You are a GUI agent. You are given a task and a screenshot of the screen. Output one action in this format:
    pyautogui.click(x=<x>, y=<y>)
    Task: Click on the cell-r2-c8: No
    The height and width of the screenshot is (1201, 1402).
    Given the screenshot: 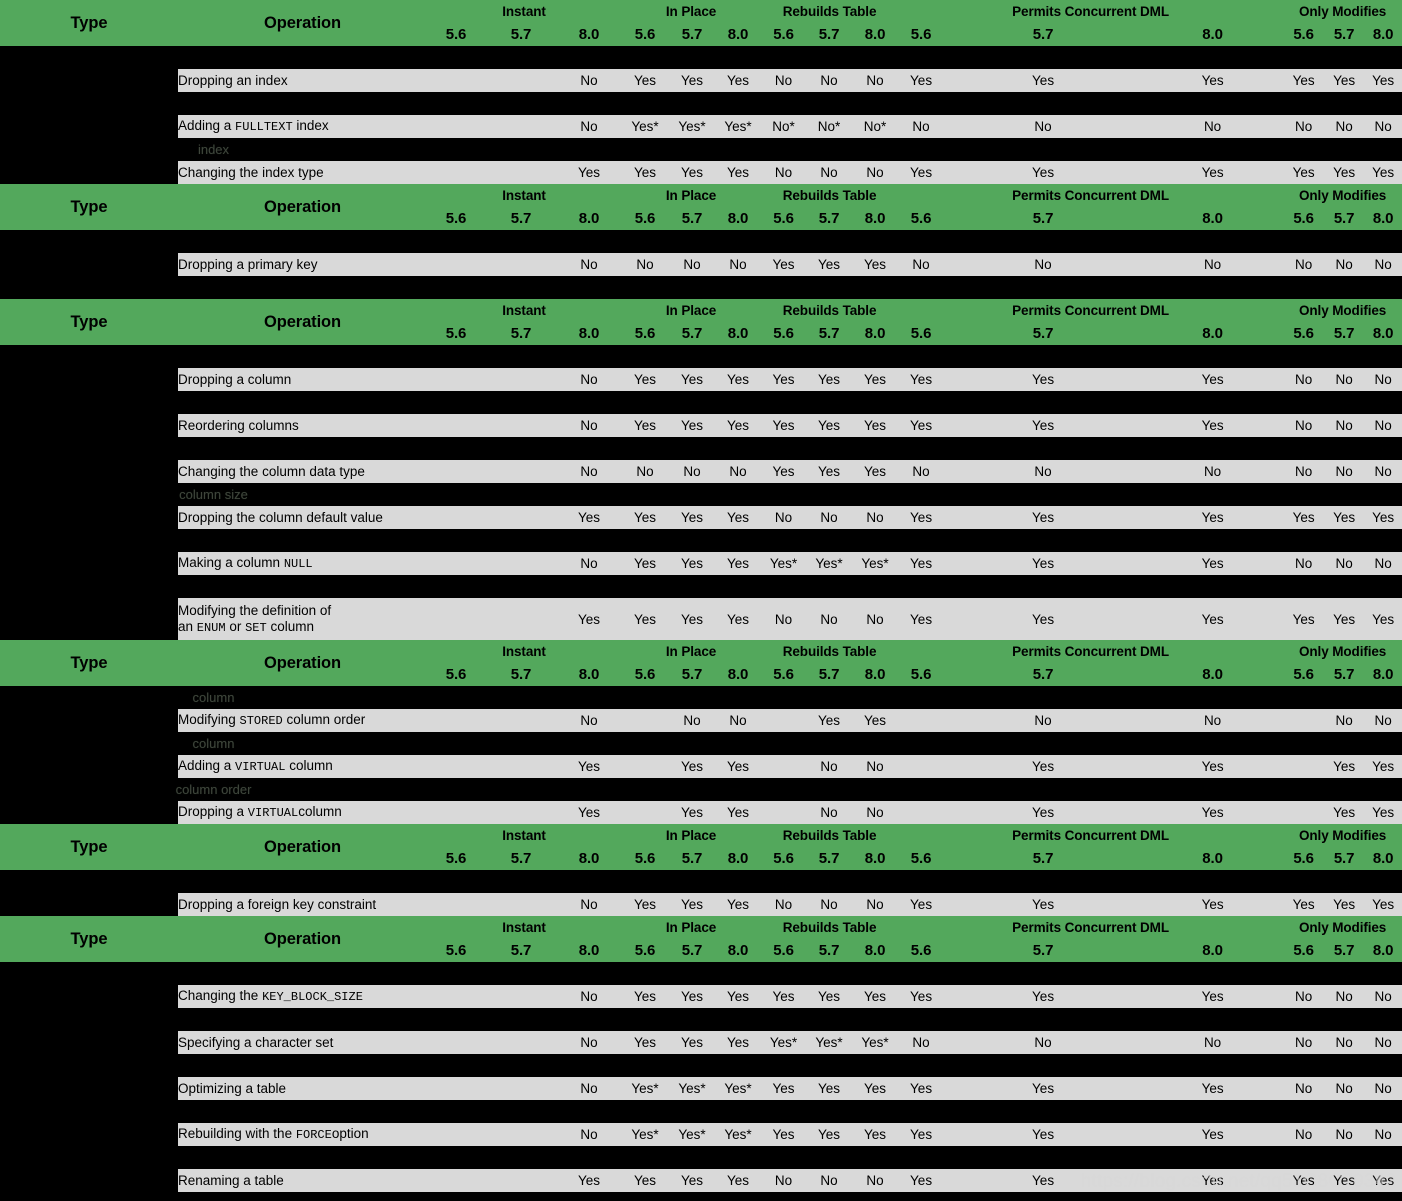 What is the action you would take?
    pyautogui.click(x=875, y=172)
    